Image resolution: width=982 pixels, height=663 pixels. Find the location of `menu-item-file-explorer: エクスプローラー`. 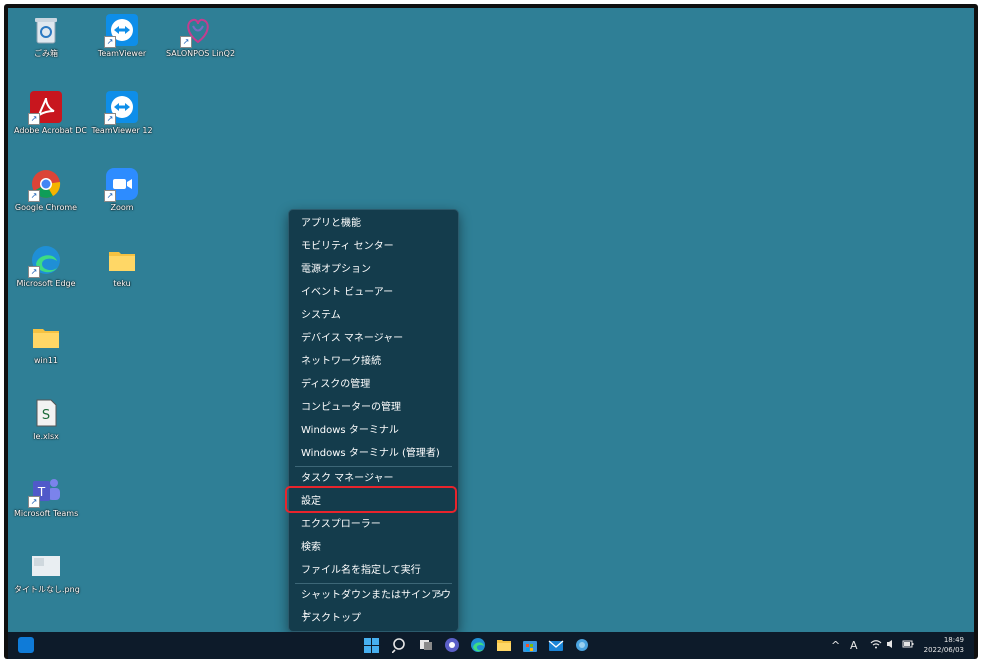

menu-item-file-explorer: エクスプローラー is located at coordinates (373, 525).